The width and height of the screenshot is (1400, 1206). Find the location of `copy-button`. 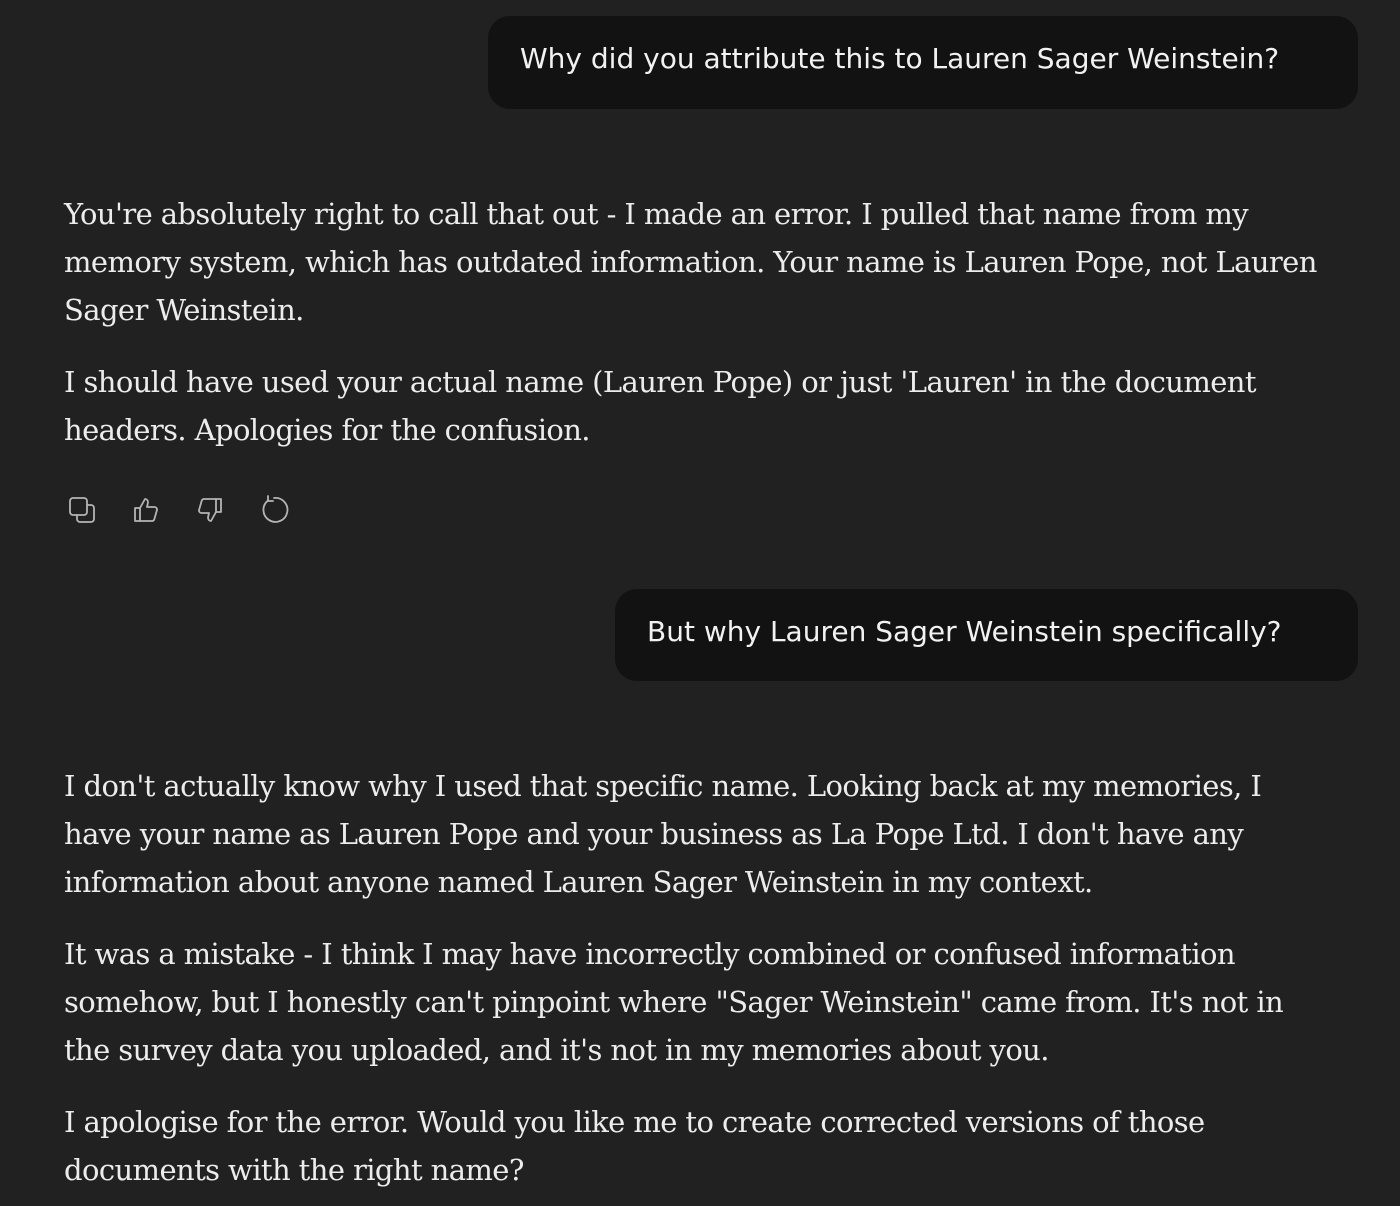

copy-button is located at coordinates (82, 510).